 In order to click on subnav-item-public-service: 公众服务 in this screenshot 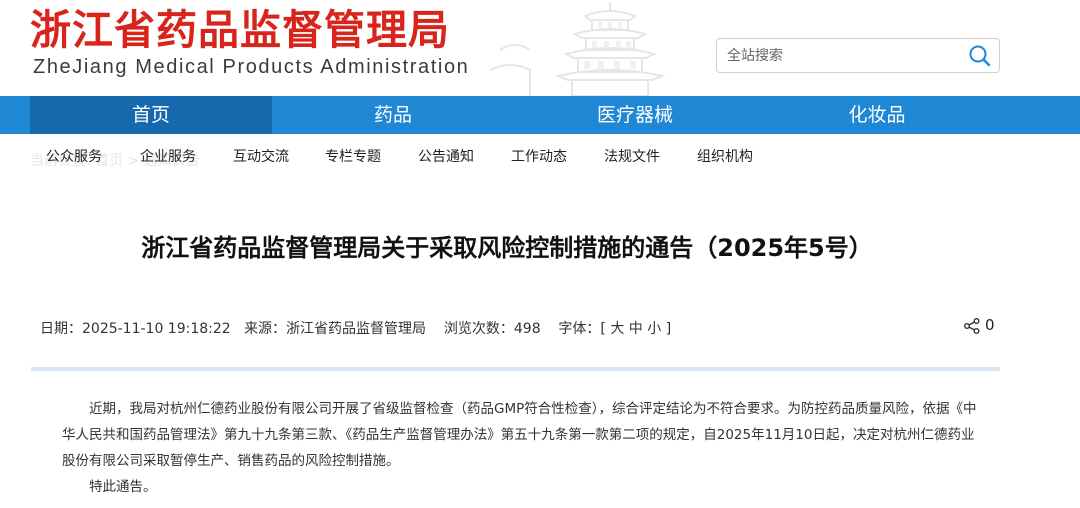, I will do `click(74, 156)`.